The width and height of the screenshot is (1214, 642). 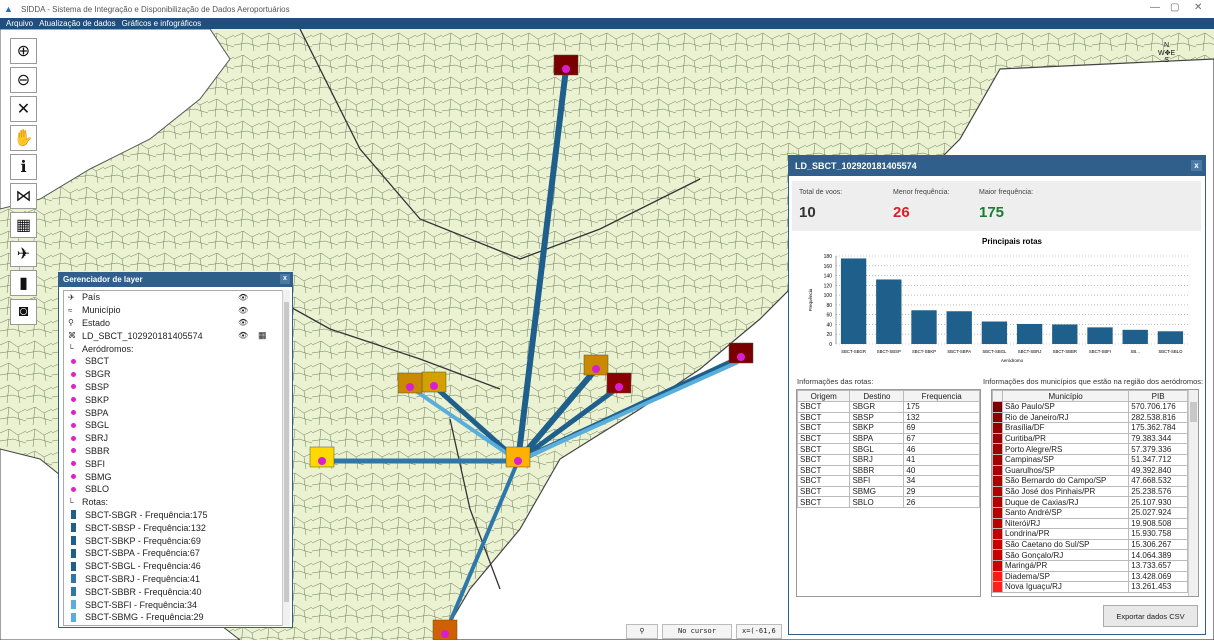 I want to click on route-item: SBCT-SBKP - Frequência:69, so click(x=174, y=540).